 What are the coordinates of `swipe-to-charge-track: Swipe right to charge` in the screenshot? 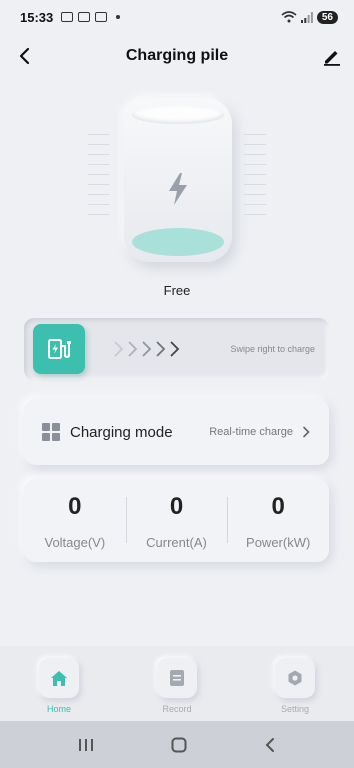 It's located at (176, 349).